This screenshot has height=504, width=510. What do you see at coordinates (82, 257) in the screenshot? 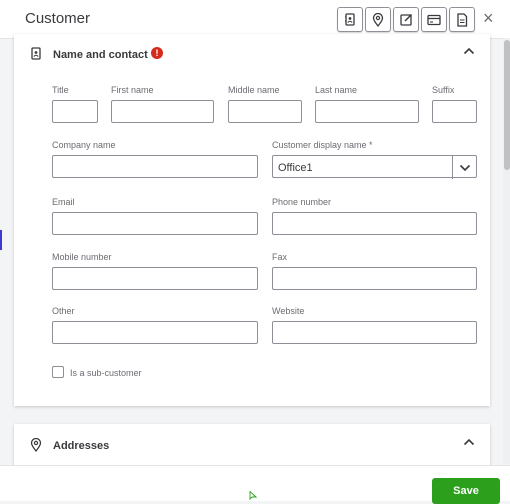
I see `mobile-label: Mobile number` at bounding box center [82, 257].